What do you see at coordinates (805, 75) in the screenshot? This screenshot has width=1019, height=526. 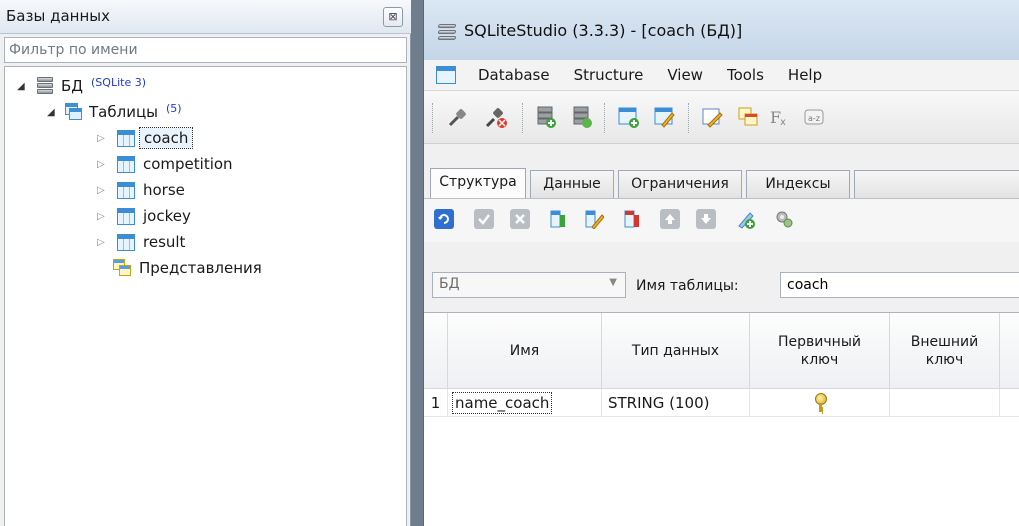 I see `menu-help: Help` at bounding box center [805, 75].